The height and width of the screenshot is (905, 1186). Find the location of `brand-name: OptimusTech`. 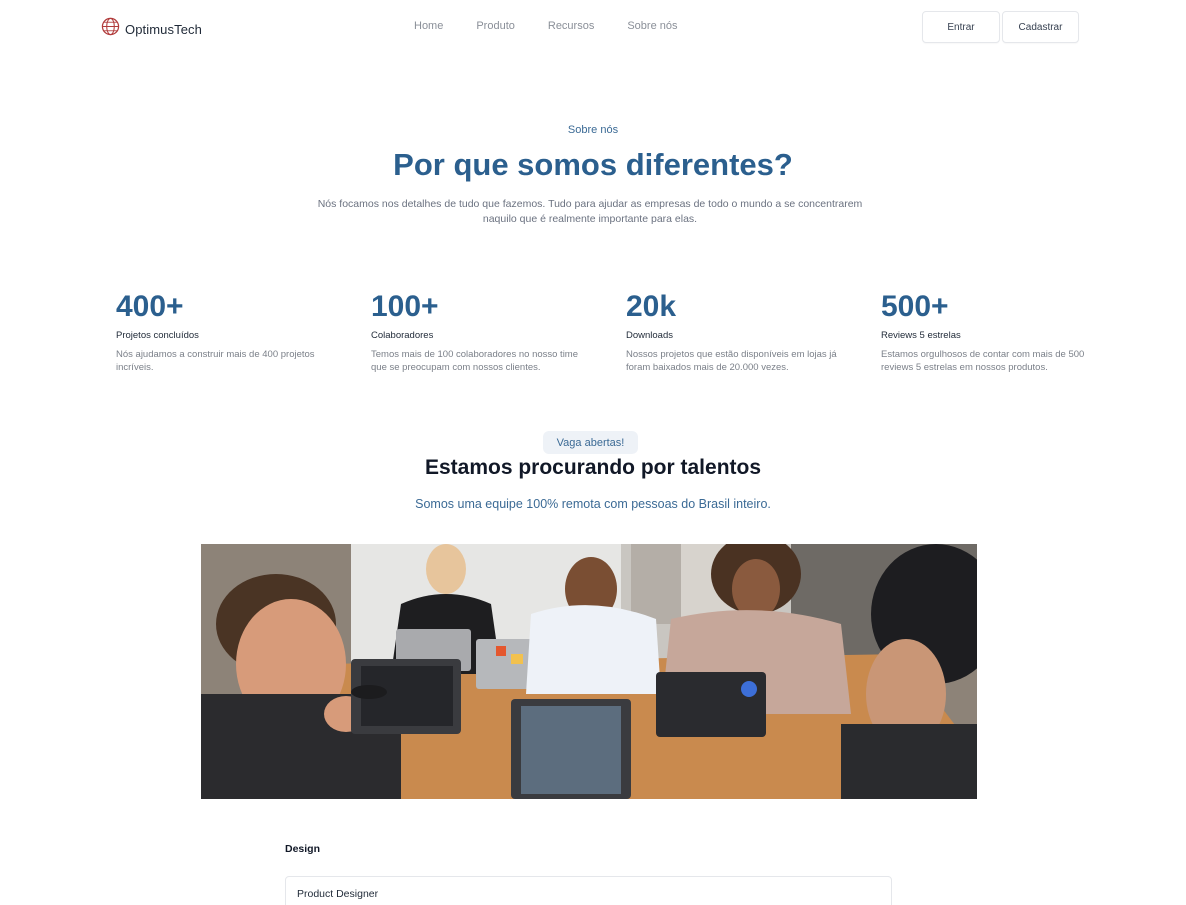

brand-name: OptimusTech is located at coordinates (163, 29).